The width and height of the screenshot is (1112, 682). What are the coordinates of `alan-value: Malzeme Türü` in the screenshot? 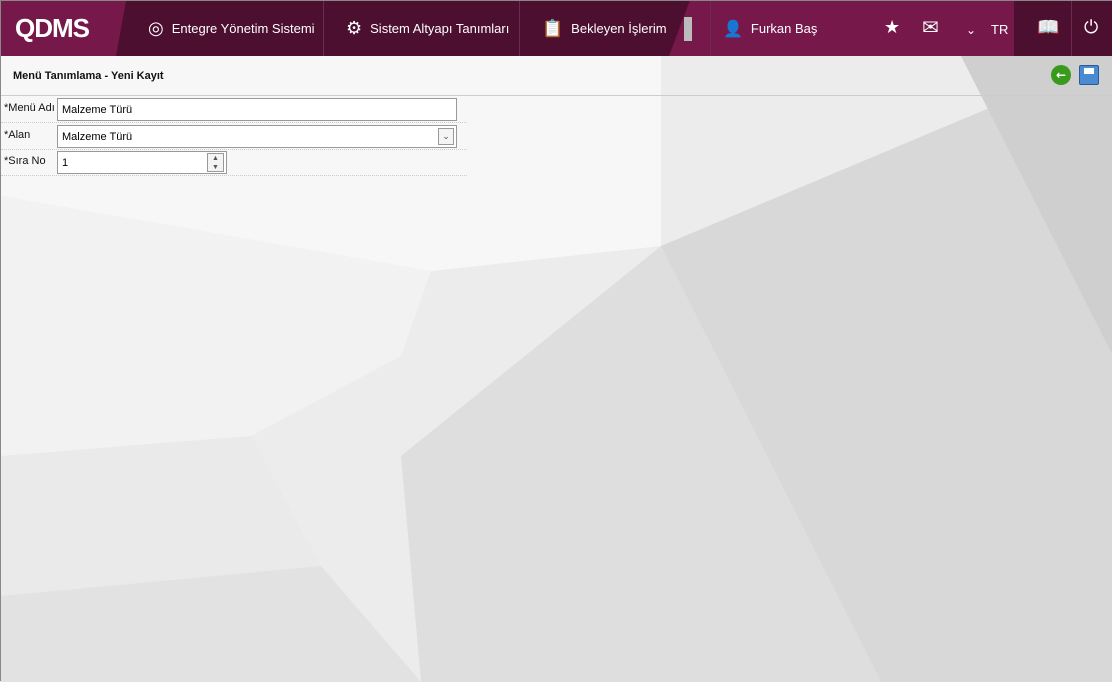 It's located at (97, 137).